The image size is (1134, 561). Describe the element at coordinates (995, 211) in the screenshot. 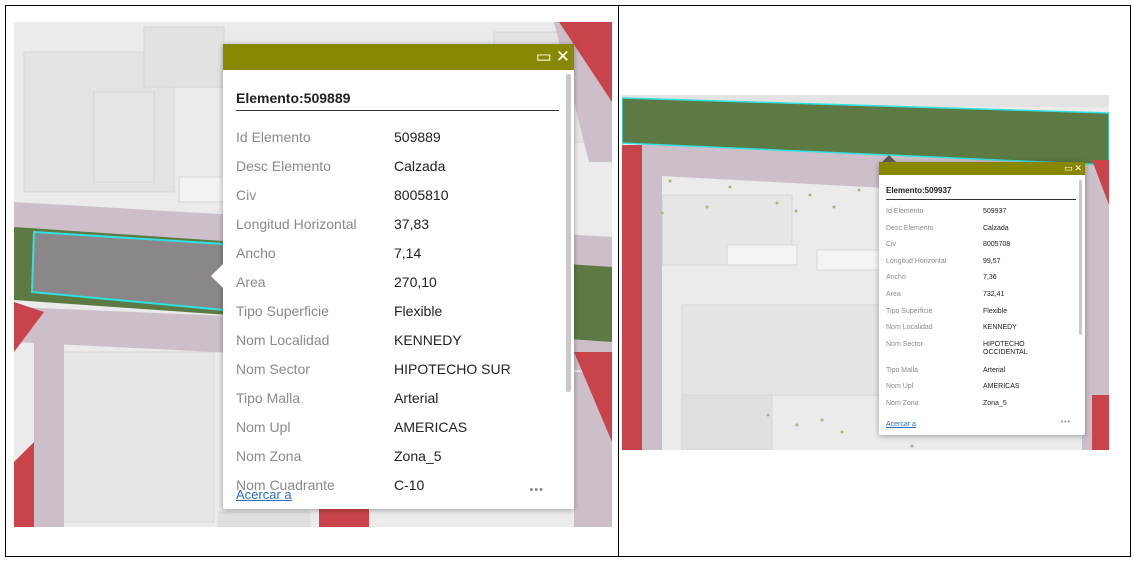

I see `attribute-value: 509937` at that location.